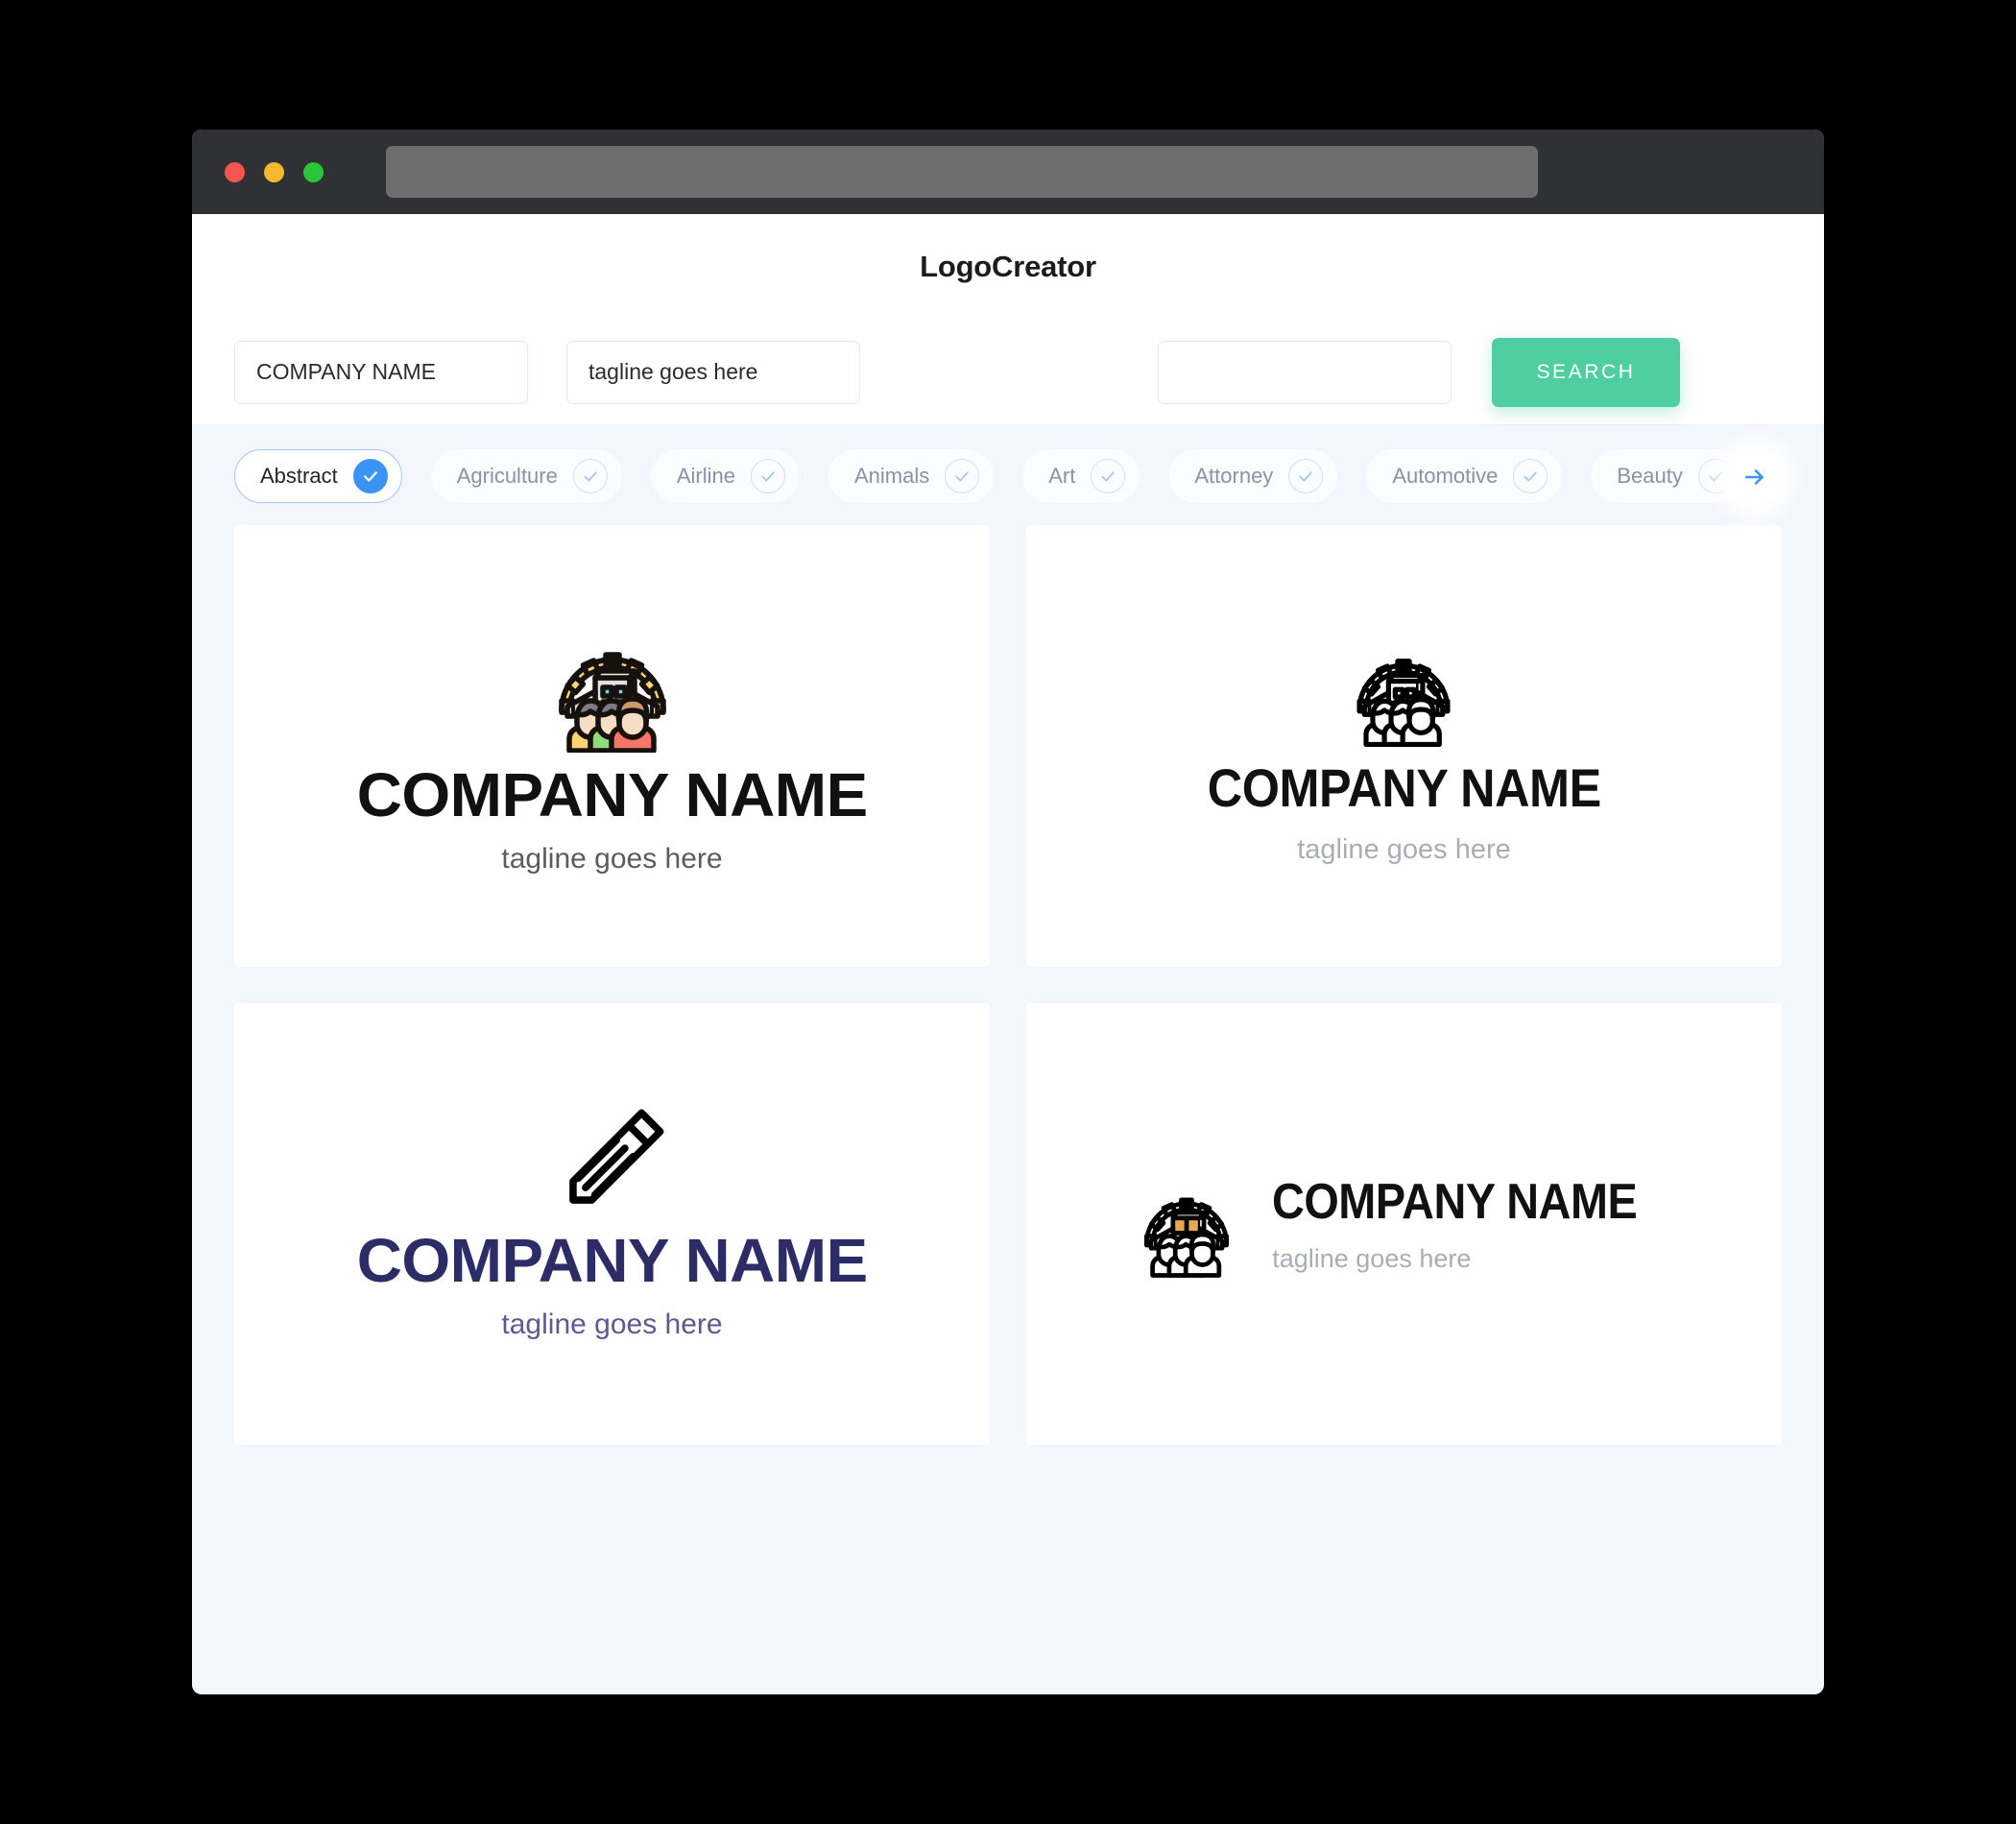 This screenshot has width=2016, height=1824. I want to click on factory-team-amber-icon, so click(1186, 1224).